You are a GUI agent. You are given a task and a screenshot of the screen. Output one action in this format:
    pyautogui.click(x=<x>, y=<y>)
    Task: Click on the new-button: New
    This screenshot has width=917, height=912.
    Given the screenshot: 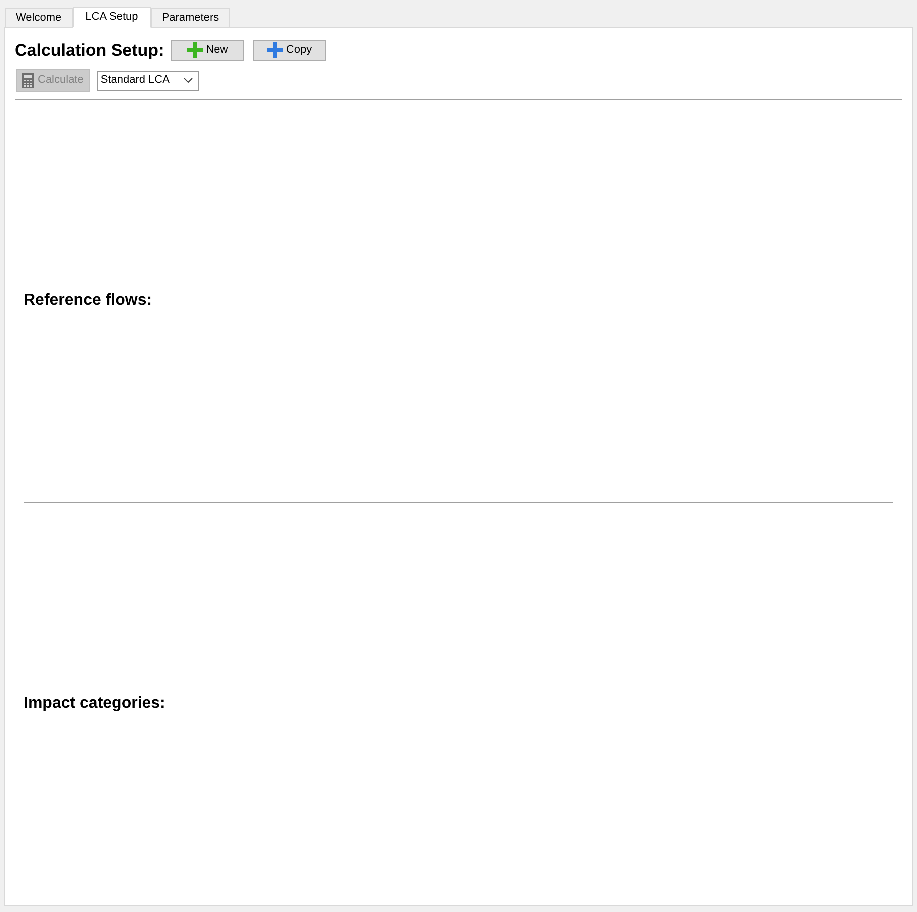 What is the action you would take?
    pyautogui.click(x=207, y=50)
    